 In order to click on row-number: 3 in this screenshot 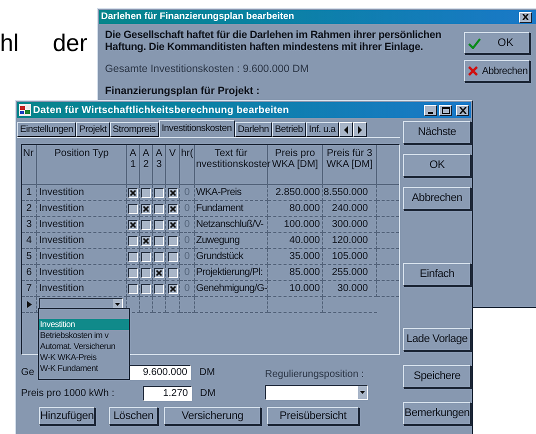, I will do `click(29, 225)`.